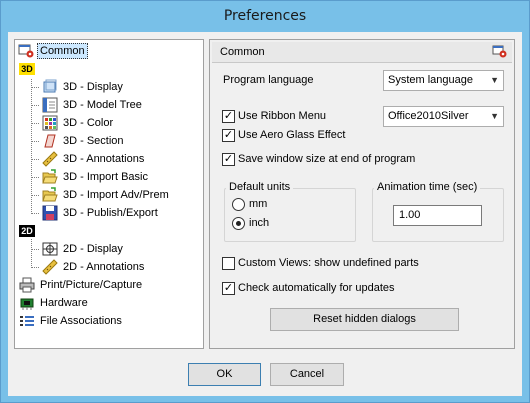  I want to click on save-window-size-checkbox: ✓, so click(228, 159).